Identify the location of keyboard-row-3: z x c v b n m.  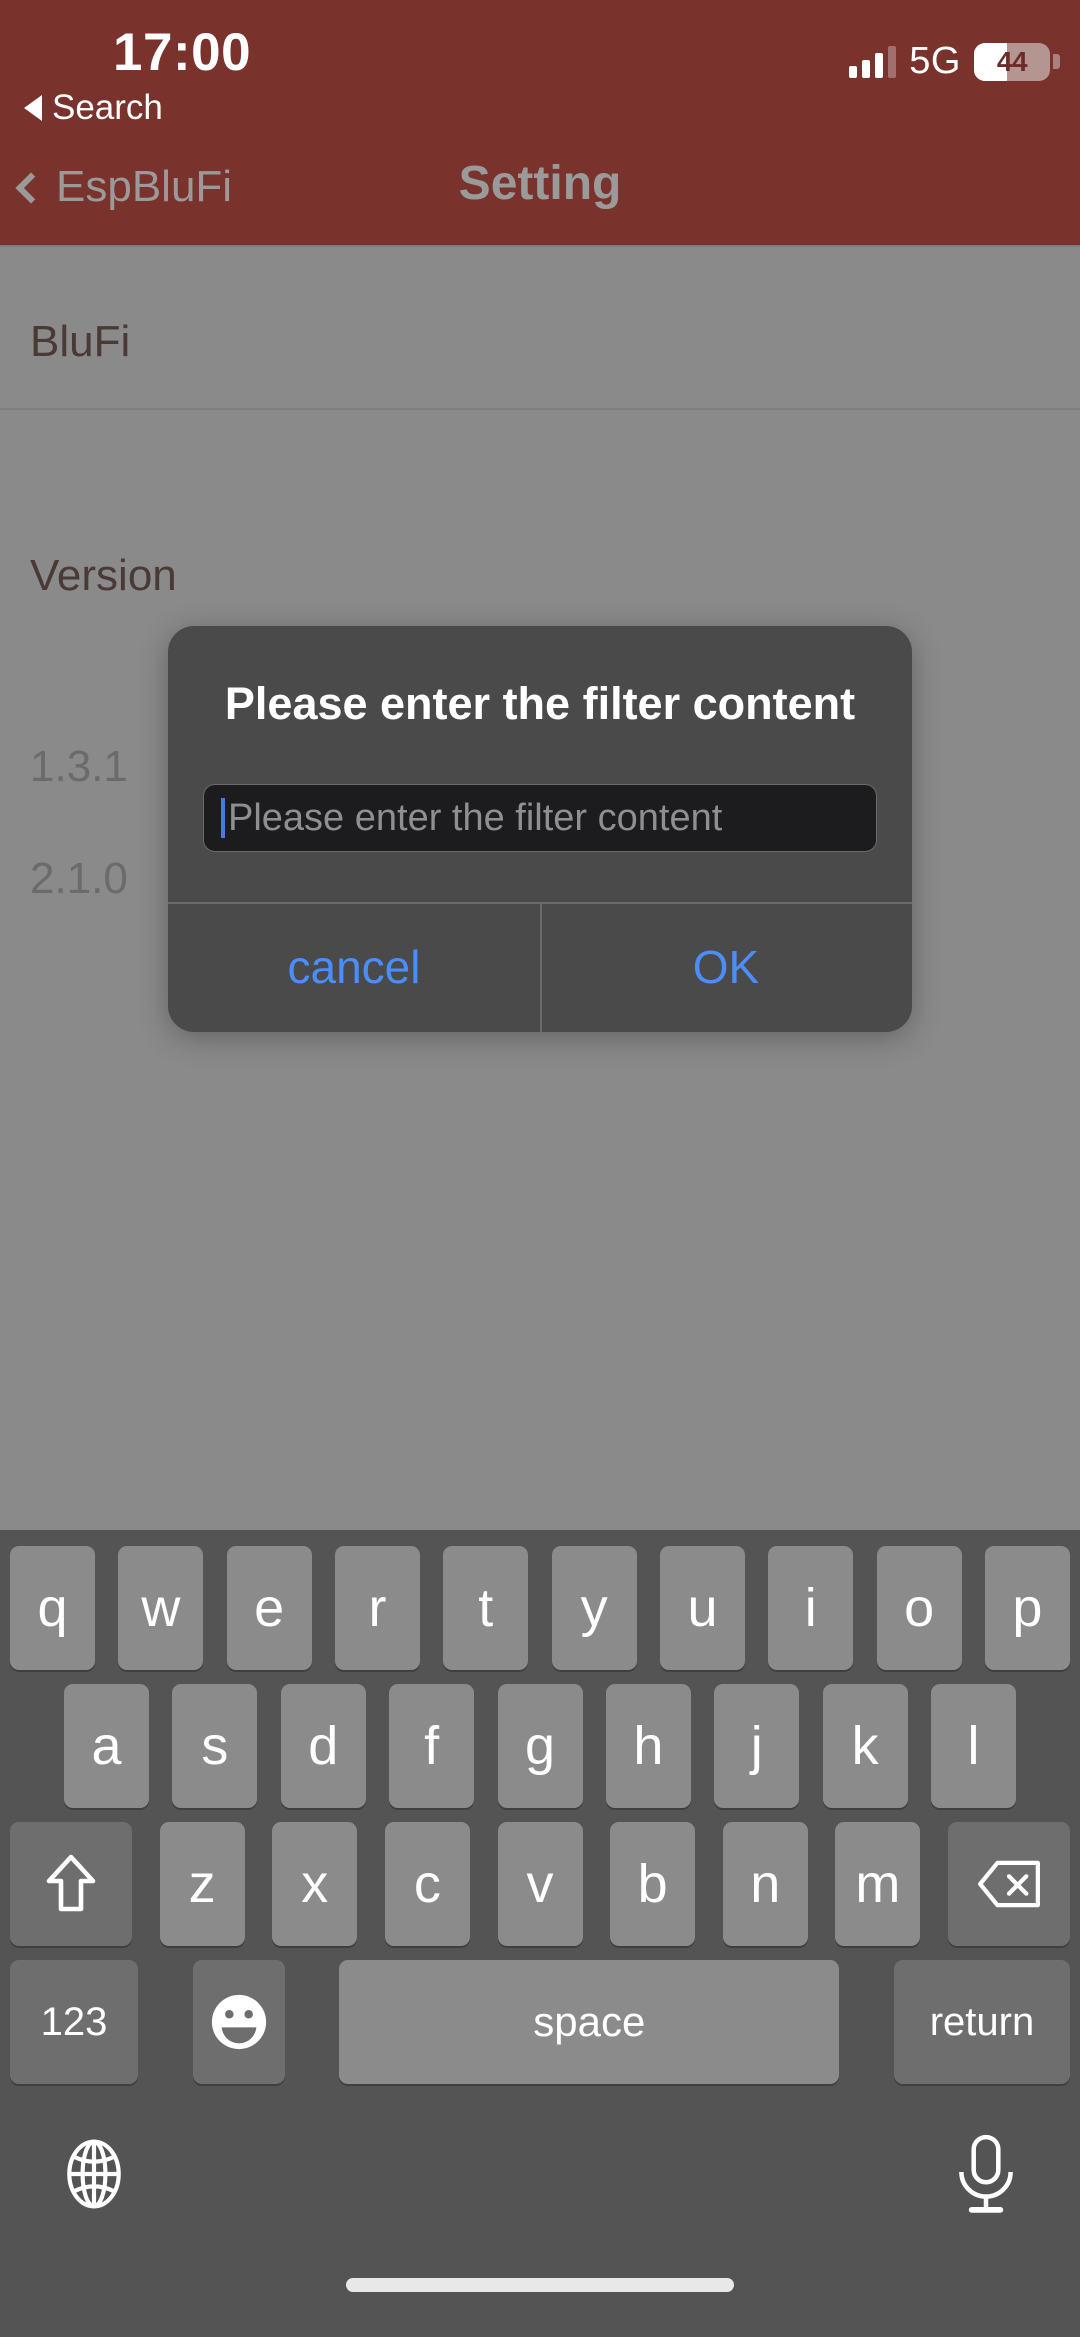
(540, 1884).